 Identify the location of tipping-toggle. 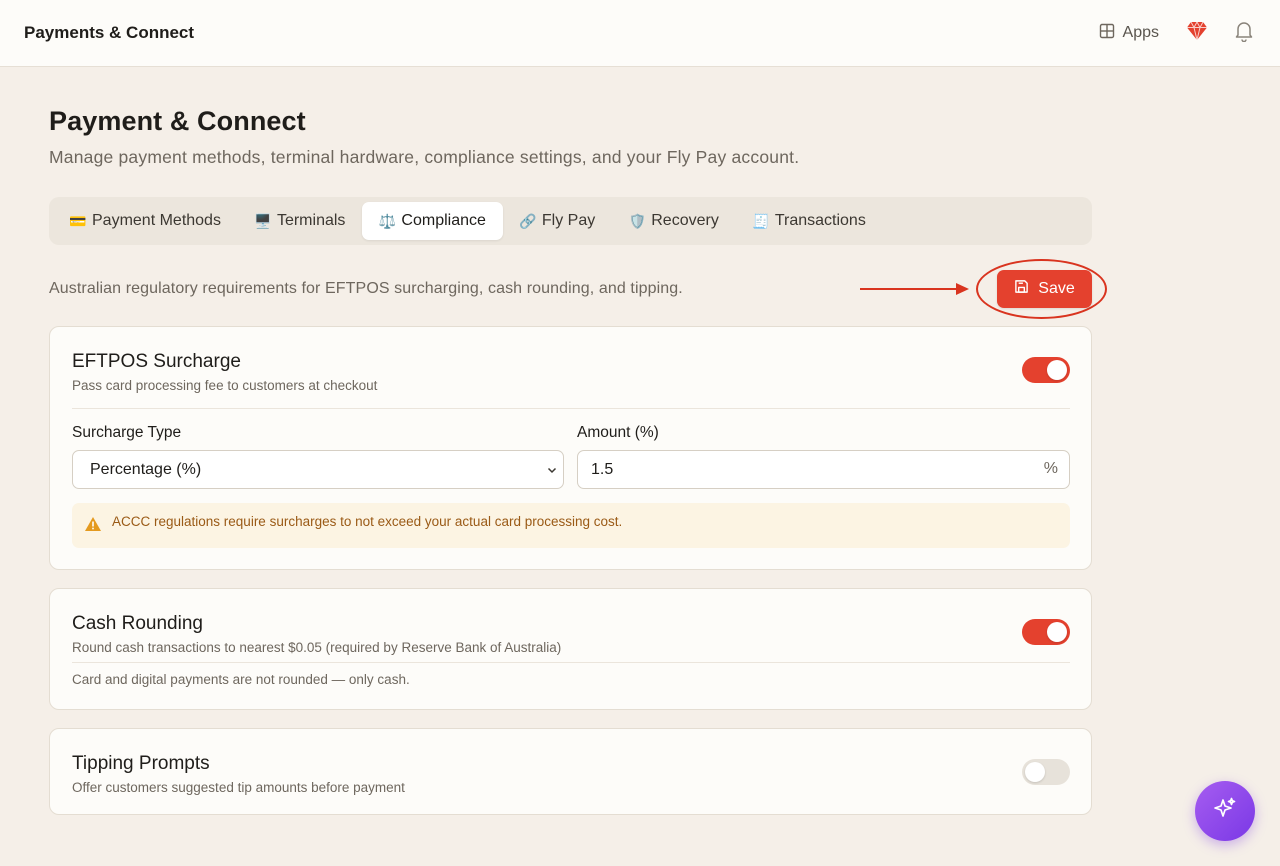
(1046, 772).